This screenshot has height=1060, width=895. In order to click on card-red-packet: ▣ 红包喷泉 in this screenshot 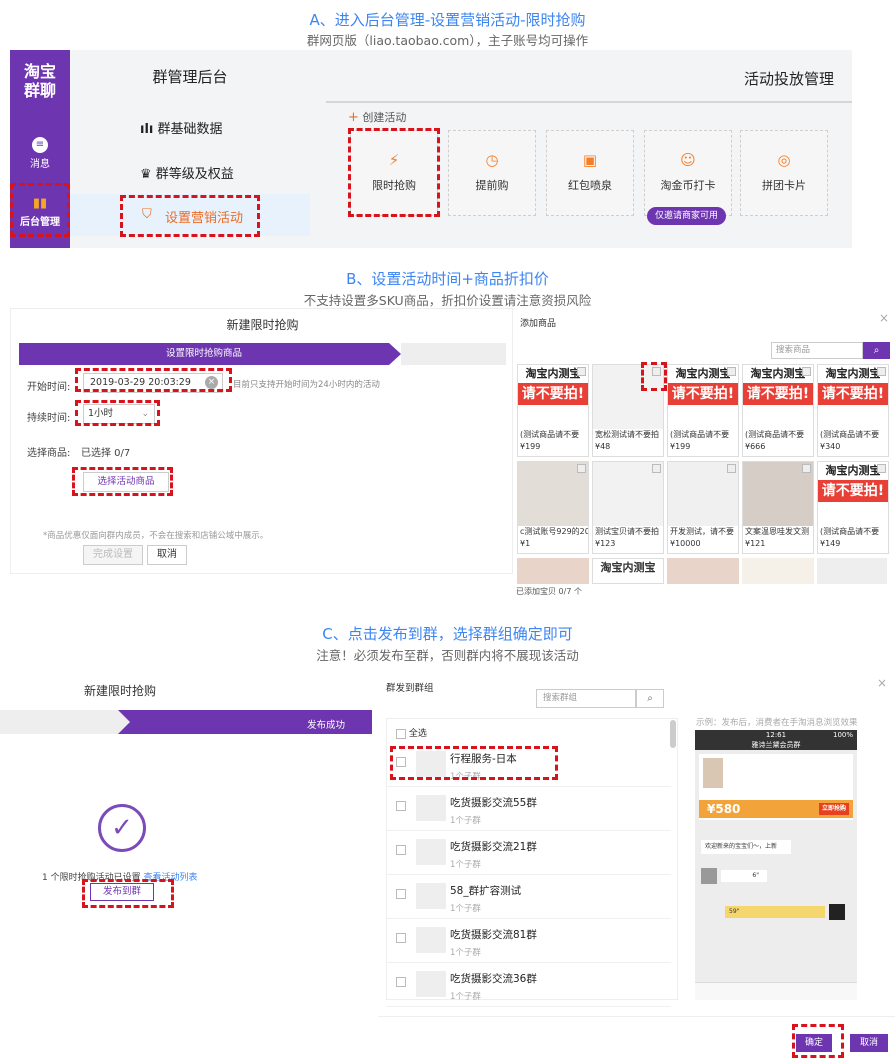, I will do `click(590, 173)`.